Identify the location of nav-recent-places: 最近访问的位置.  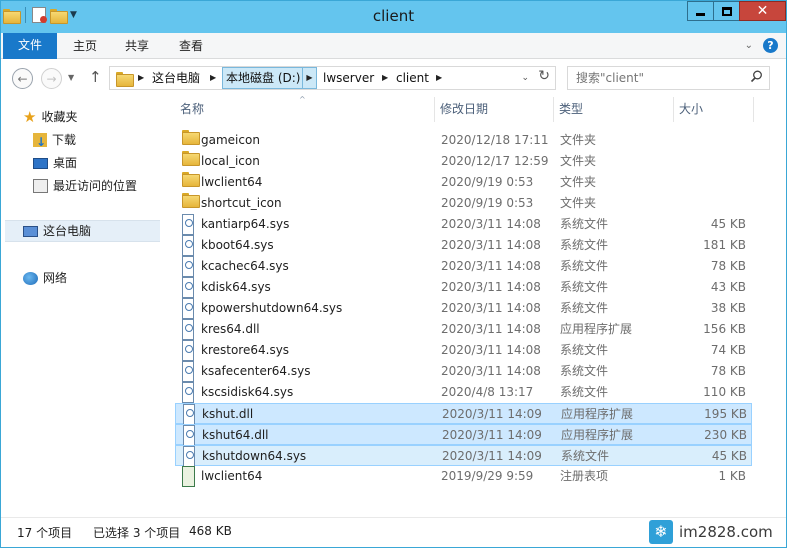
(85, 186).